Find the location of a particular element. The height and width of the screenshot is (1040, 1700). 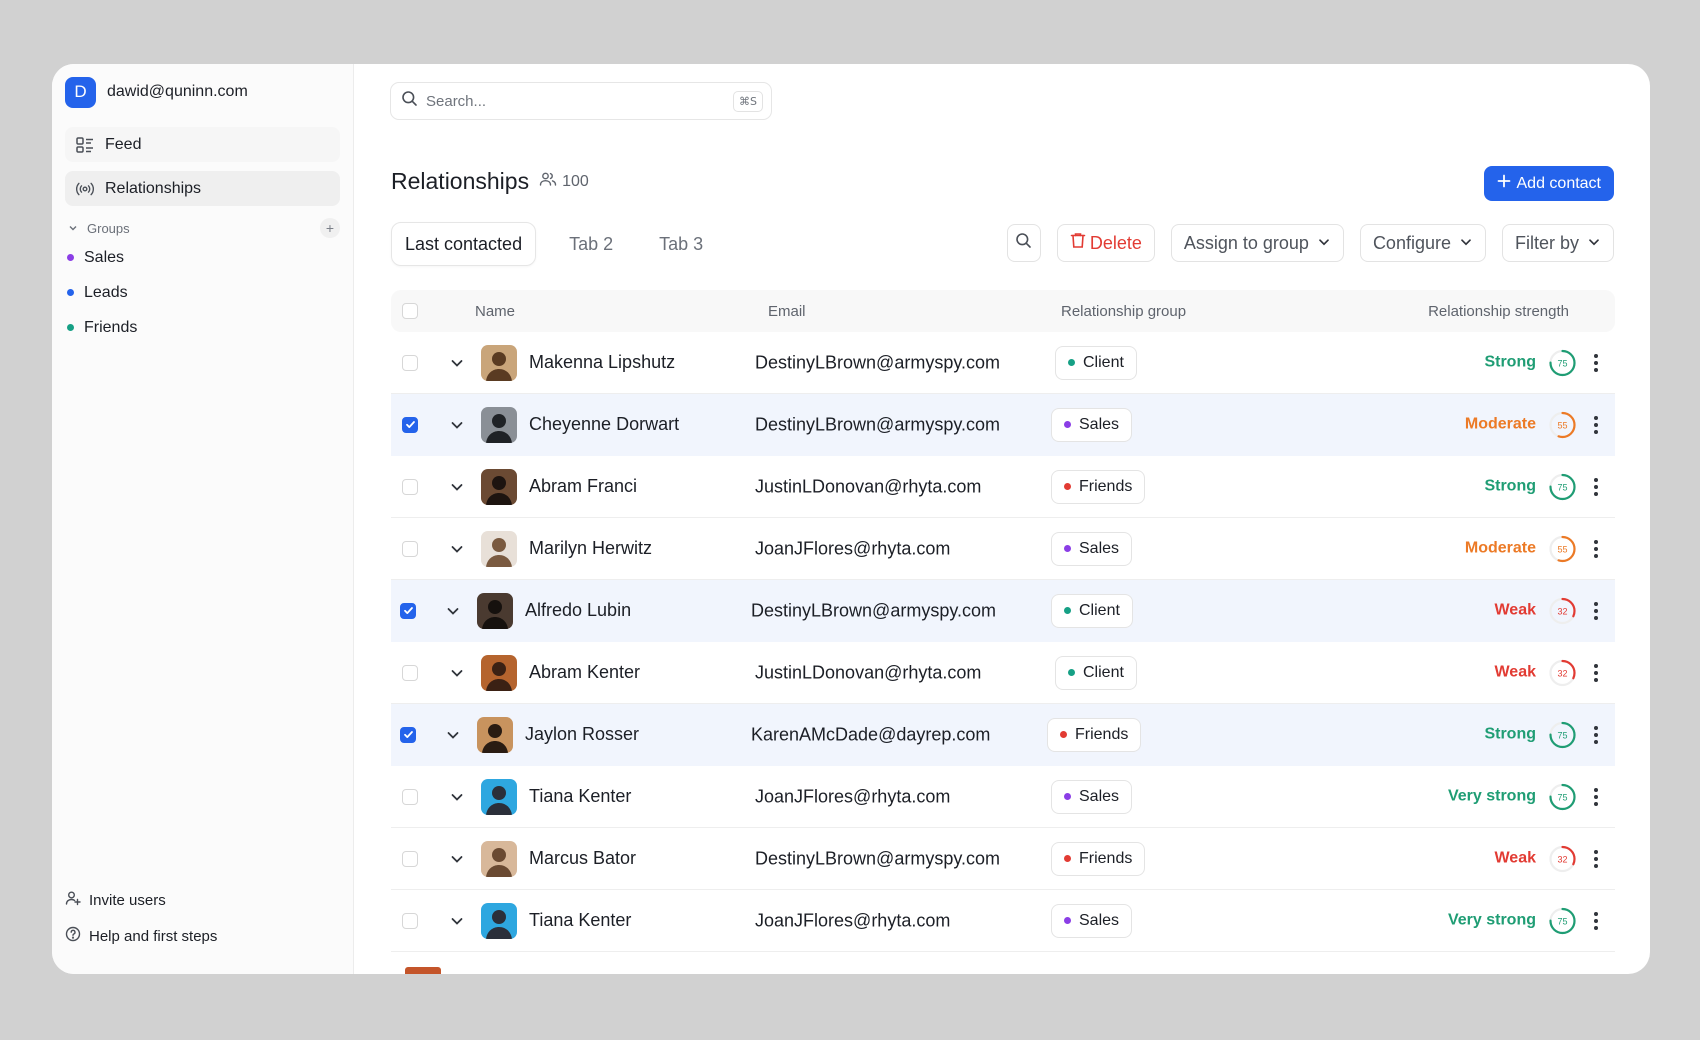

tab-2: Tab 2 is located at coordinates (591, 244).